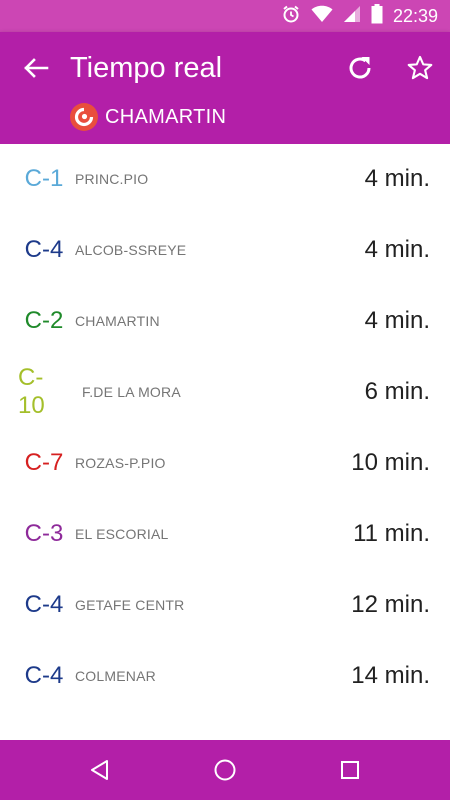 This screenshot has width=450, height=800. Describe the element at coordinates (131, 392) in the screenshot. I see `destination-label: F.DE LA MORA` at that location.